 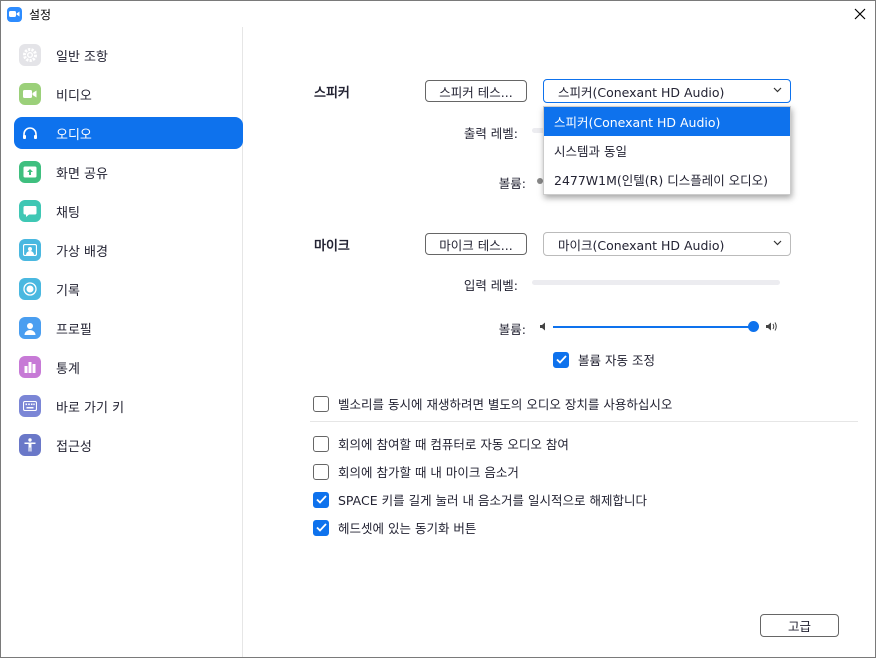 What do you see at coordinates (30, 133) in the screenshot?
I see `headphones-icon` at bounding box center [30, 133].